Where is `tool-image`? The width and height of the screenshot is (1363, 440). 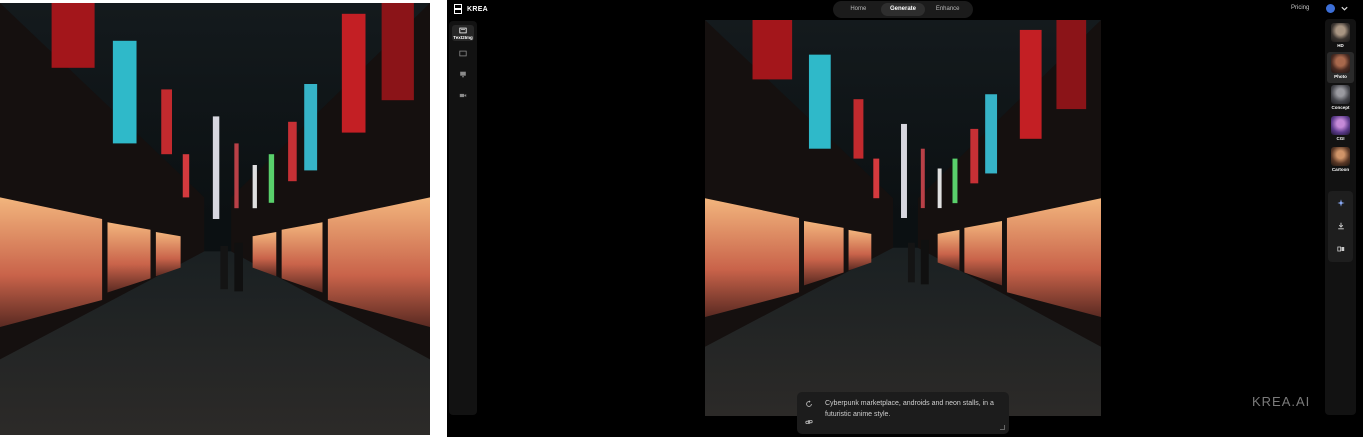 tool-image is located at coordinates (463, 53).